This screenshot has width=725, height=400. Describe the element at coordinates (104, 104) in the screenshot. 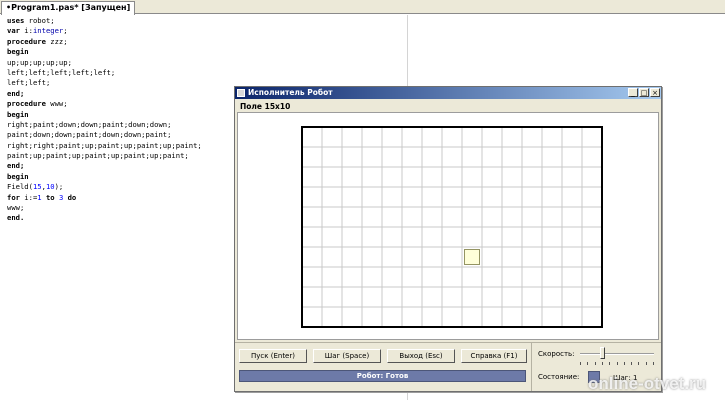

I see `code-line: procedure www;` at that location.